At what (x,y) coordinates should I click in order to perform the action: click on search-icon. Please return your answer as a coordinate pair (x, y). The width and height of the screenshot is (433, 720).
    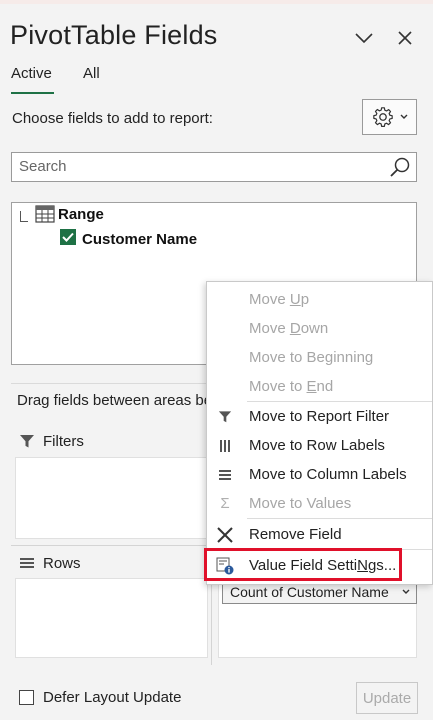
    Looking at the image, I should click on (400, 167).